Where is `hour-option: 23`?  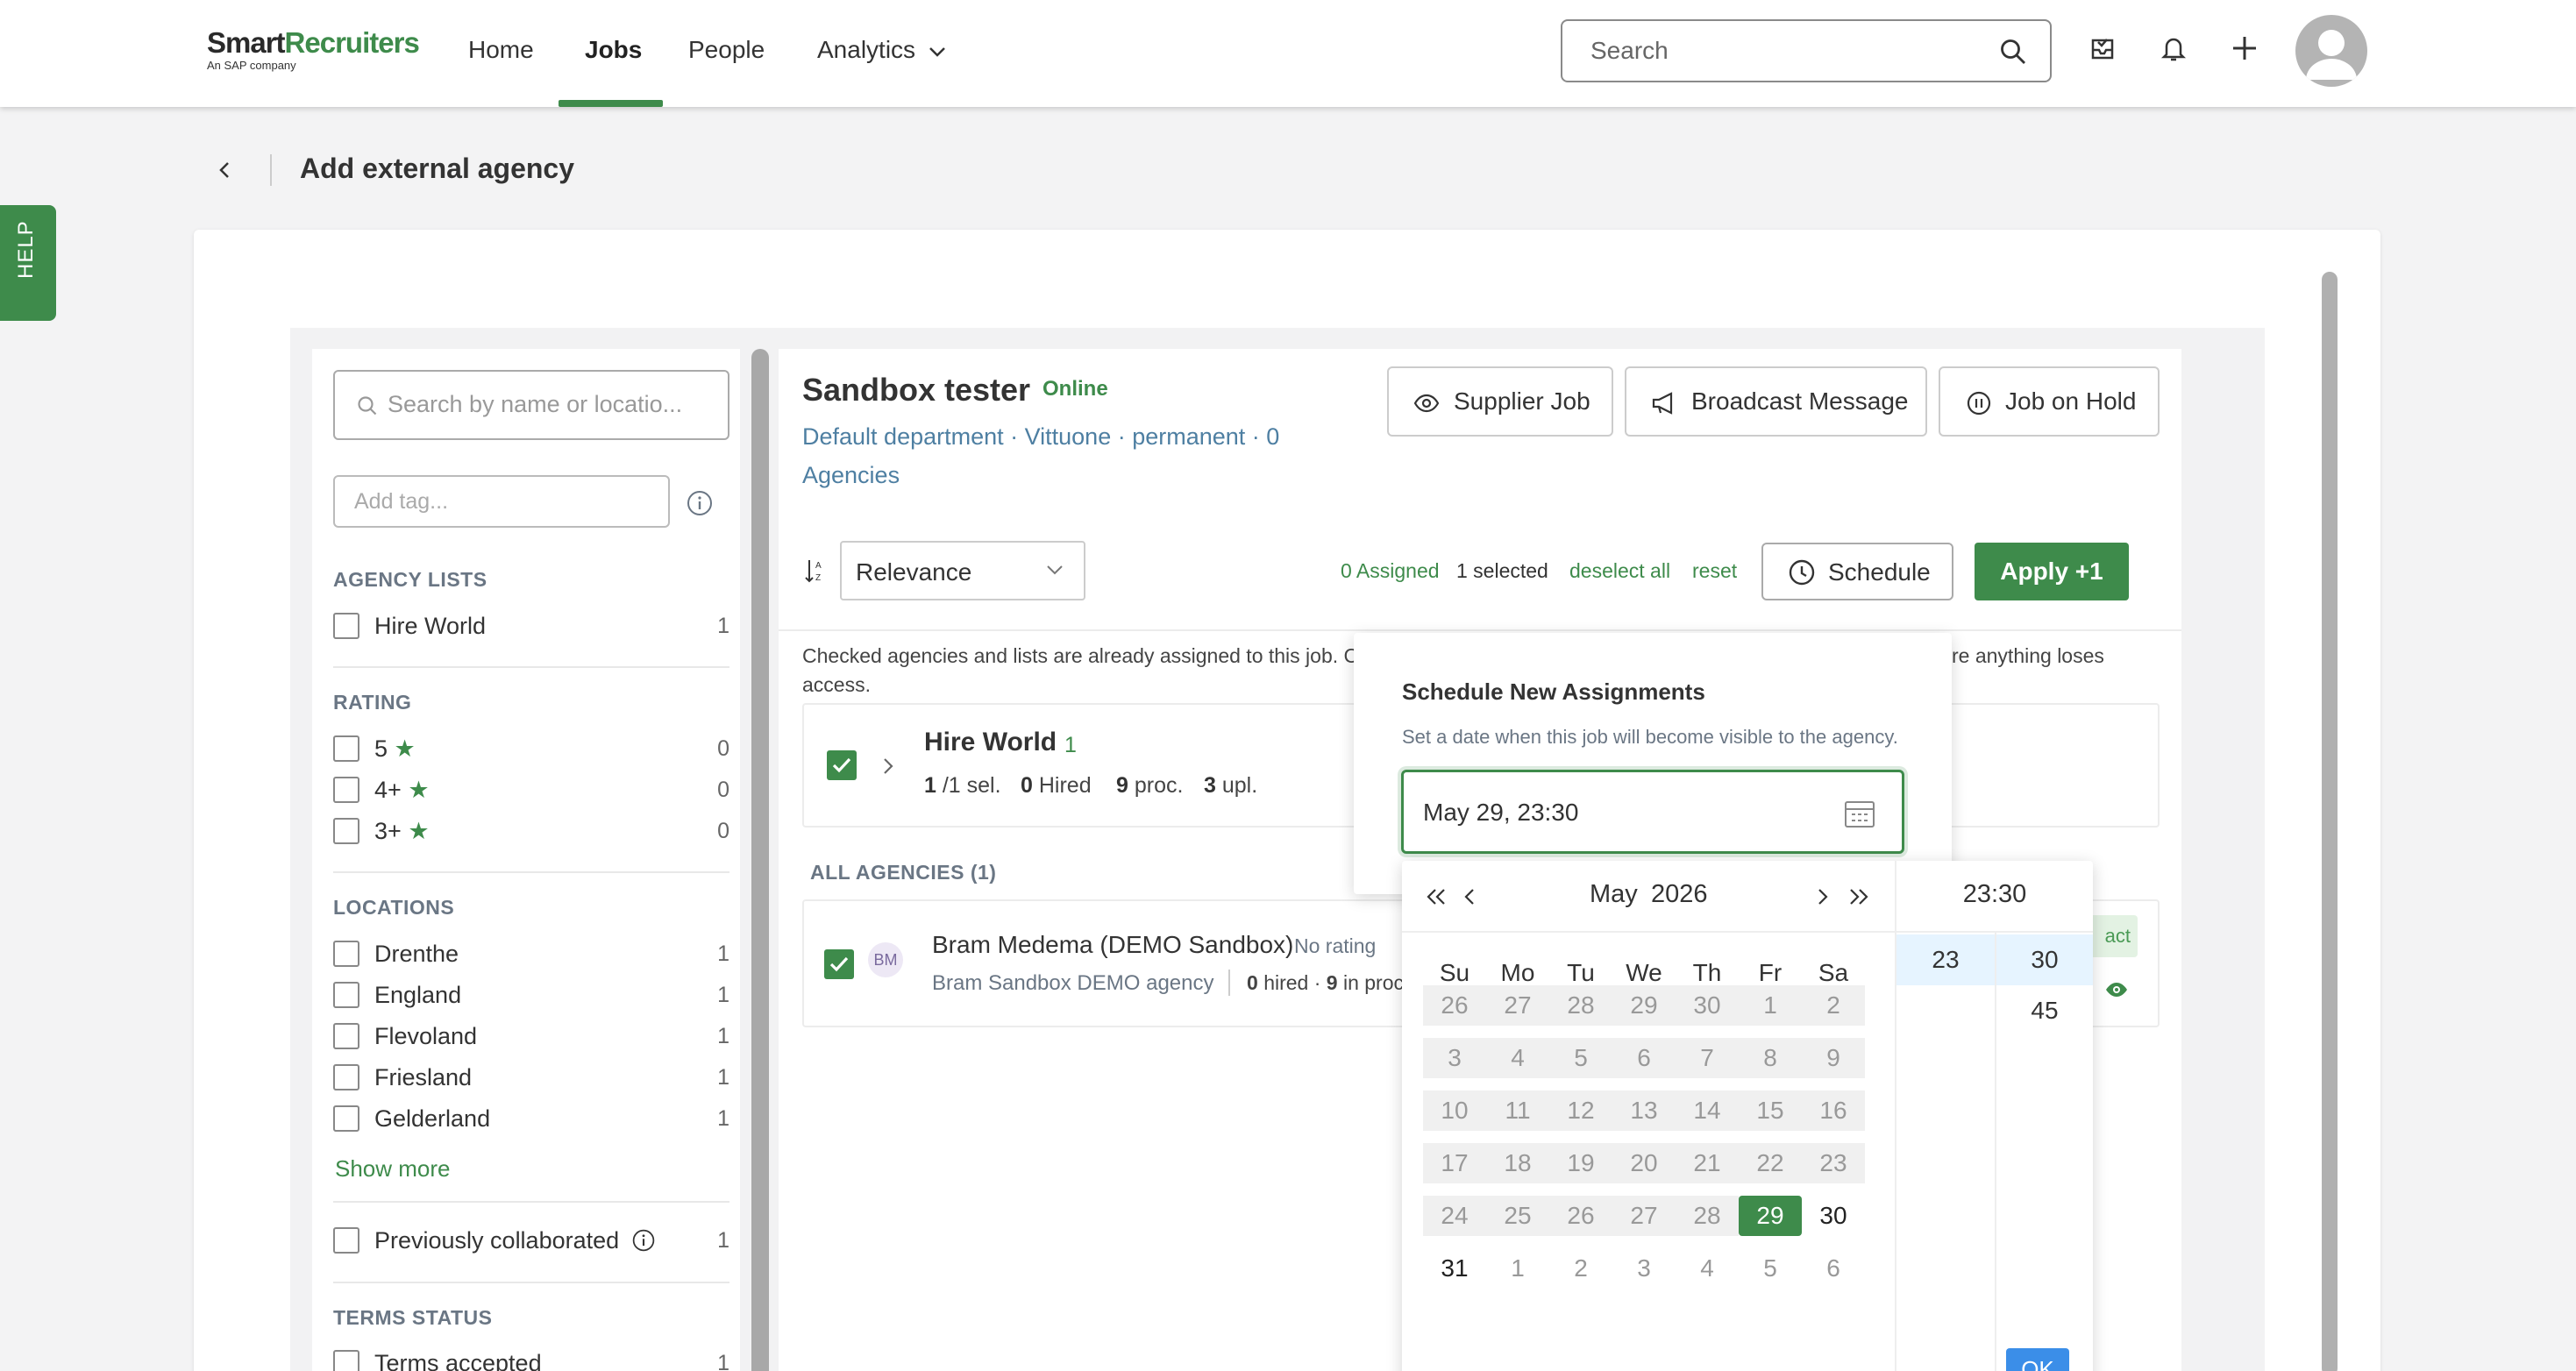 hour-option: 23 is located at coordinates (1945, 959).